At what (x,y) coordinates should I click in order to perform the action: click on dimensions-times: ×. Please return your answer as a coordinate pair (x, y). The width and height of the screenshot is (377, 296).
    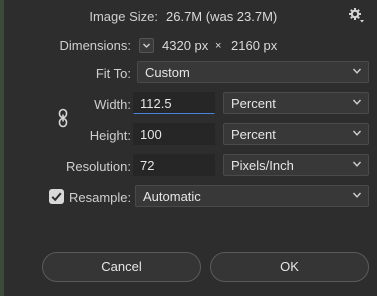
    Looking at the image, I should click on (218, 46).